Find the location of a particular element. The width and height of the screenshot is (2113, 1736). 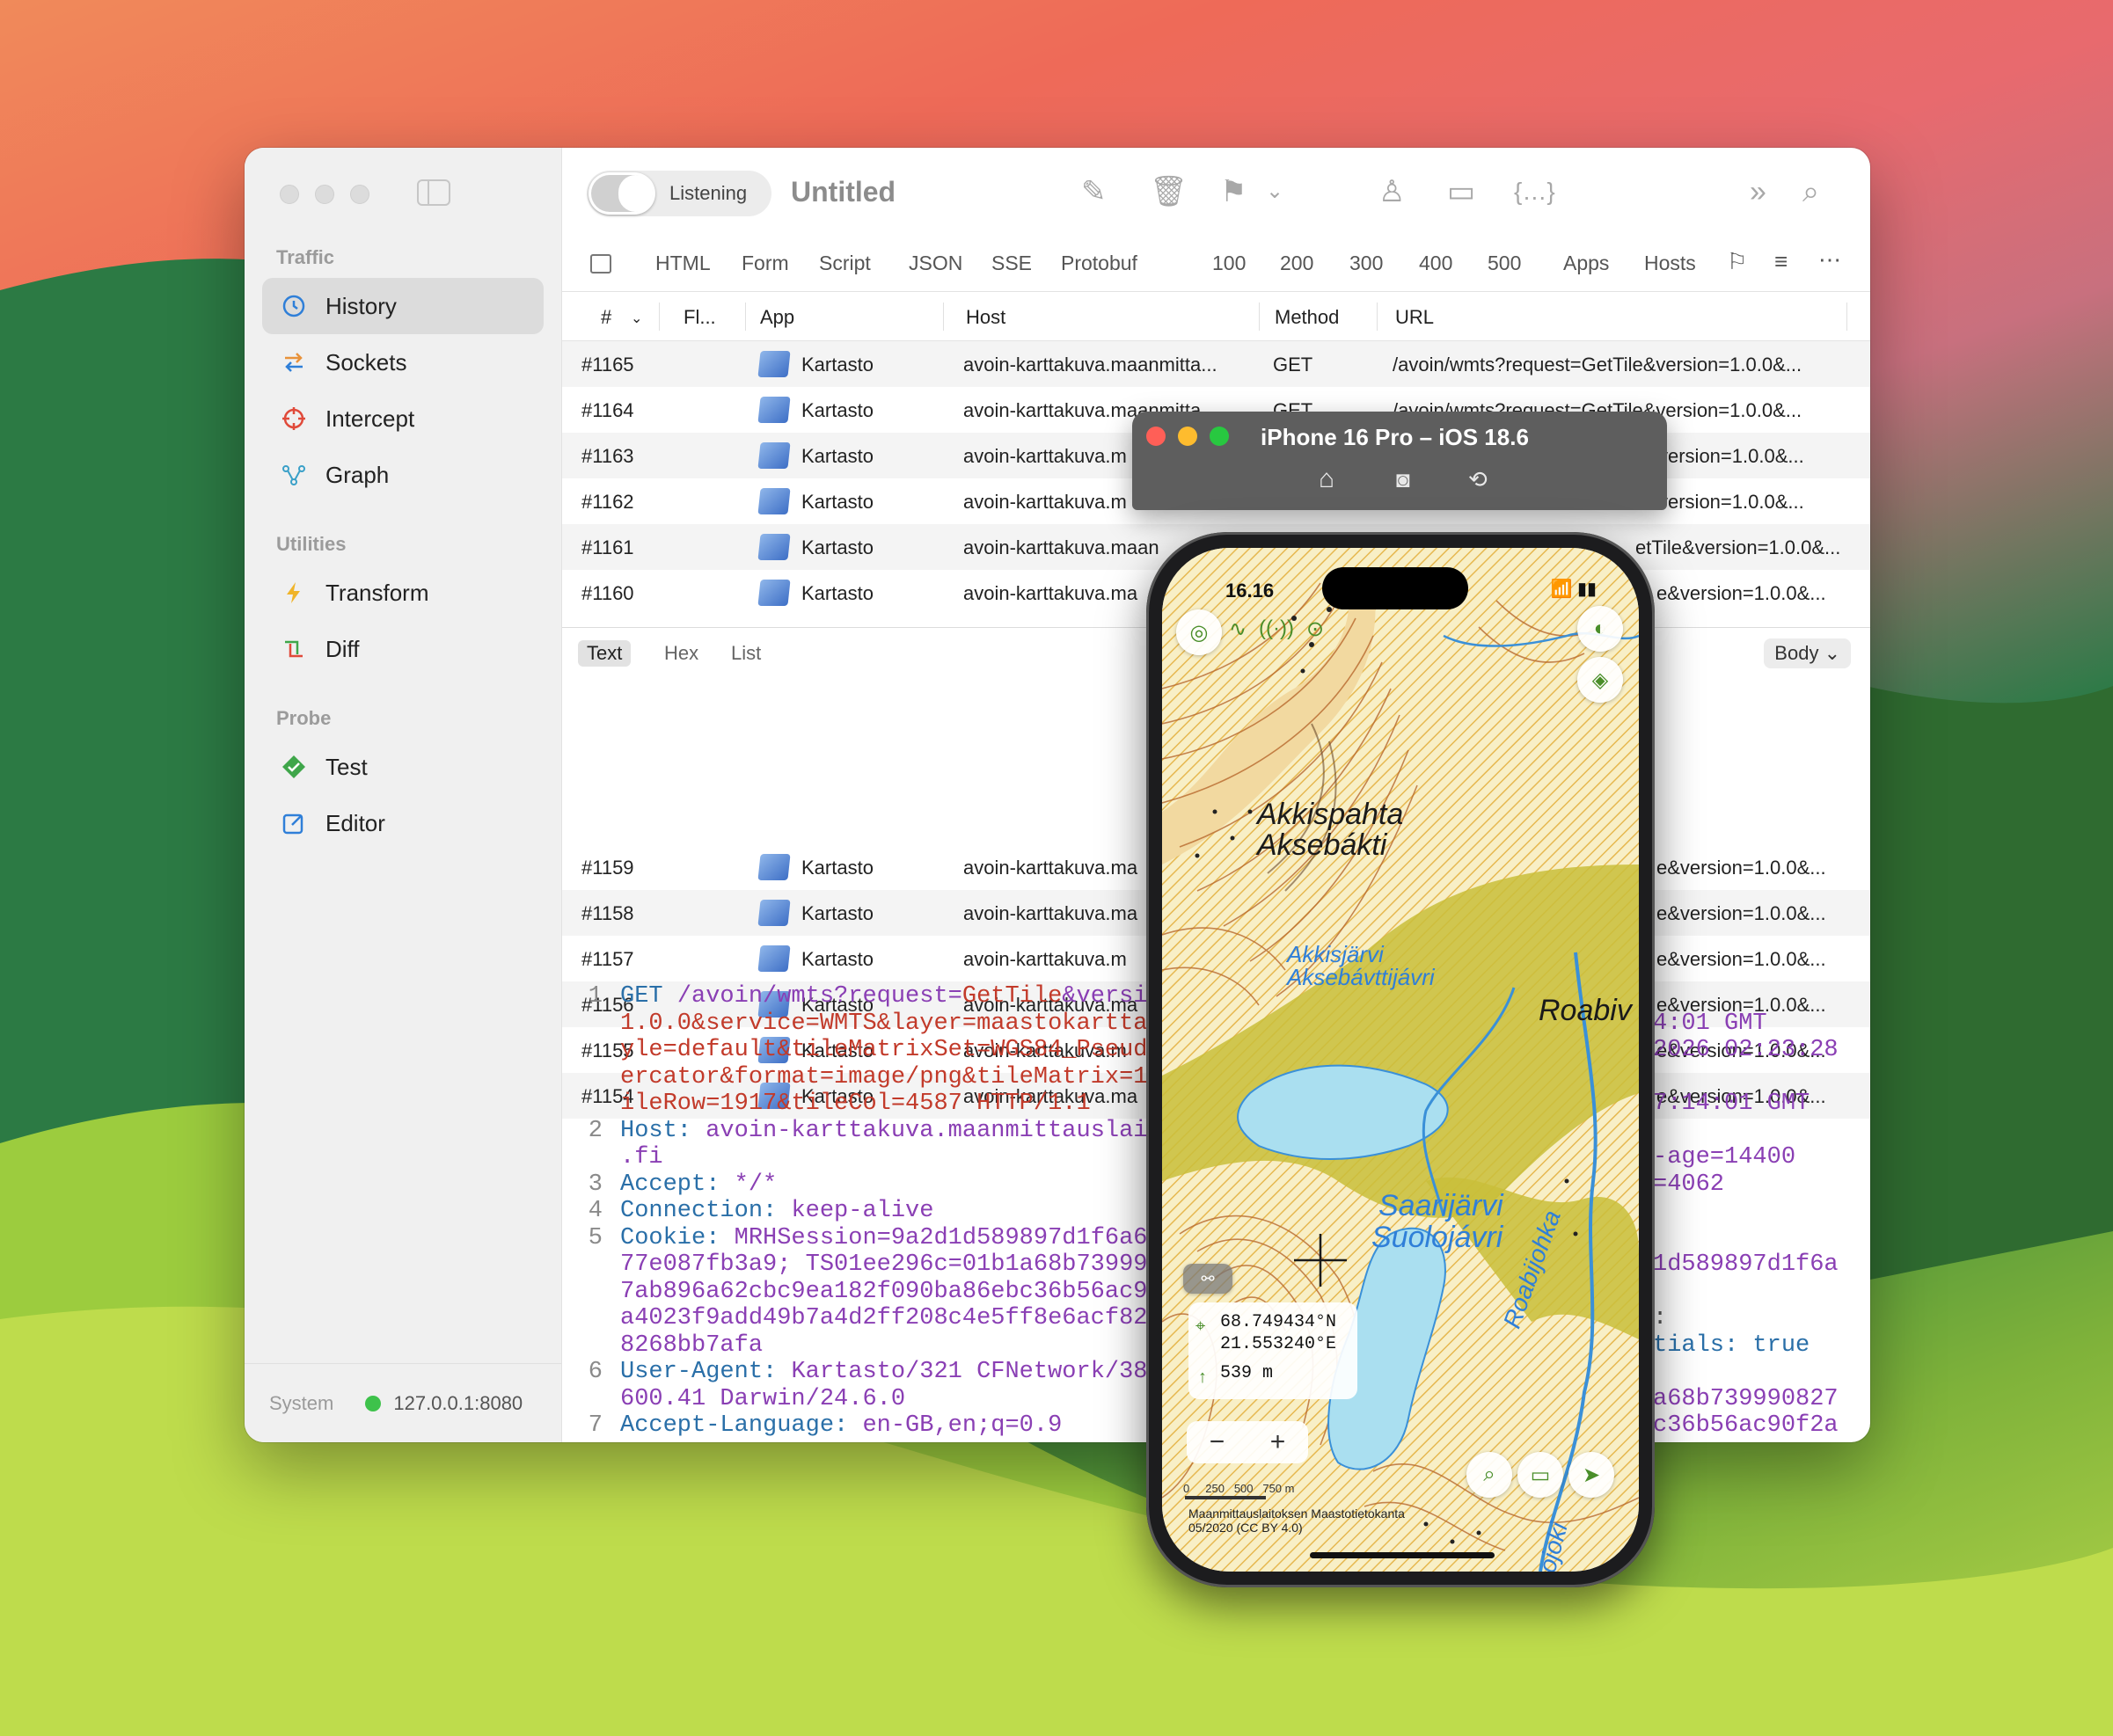

topographic-map is located at coordinates (1400, 1060).